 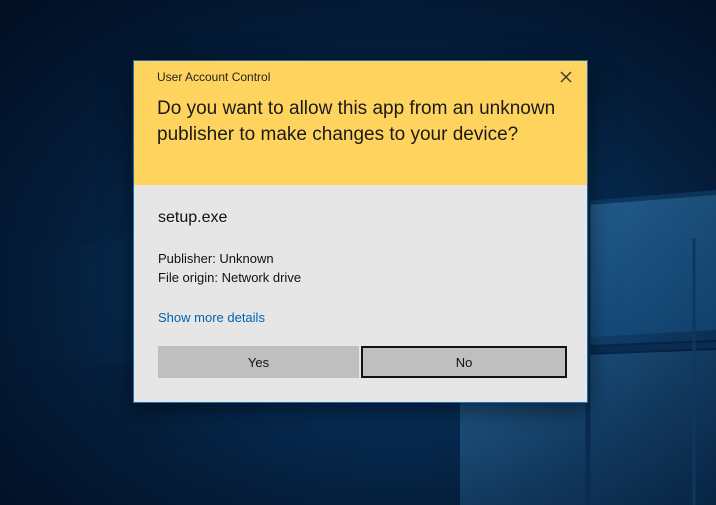 I want to click on close-button, so click(x=566, y=77).